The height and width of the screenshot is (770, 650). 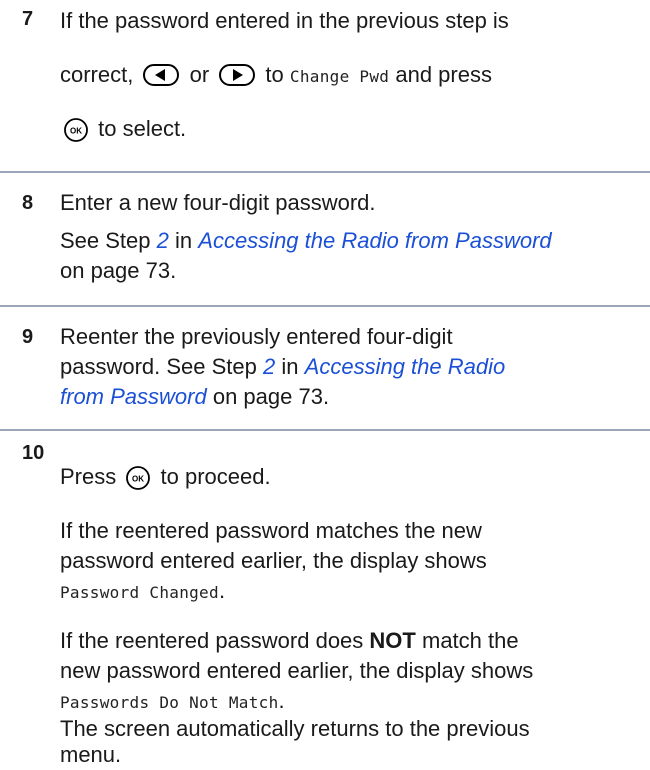 I want to click on step-text-line: from Password on page 73., so click(x=195, y=396).